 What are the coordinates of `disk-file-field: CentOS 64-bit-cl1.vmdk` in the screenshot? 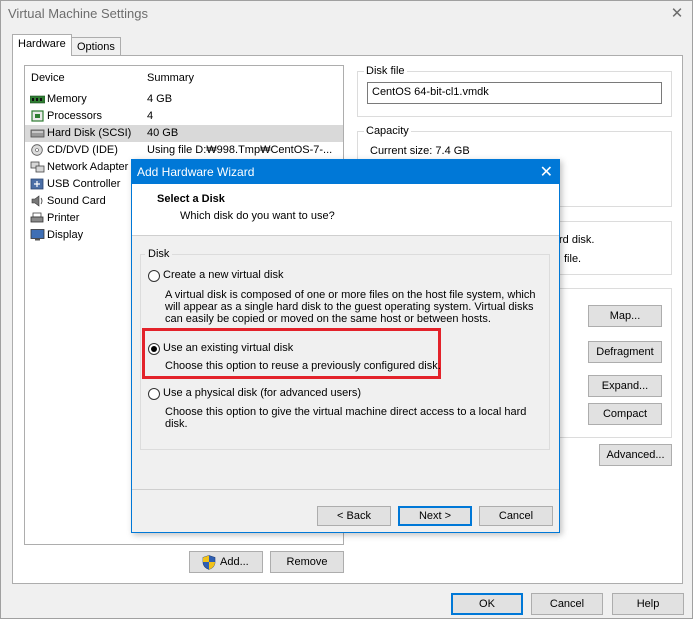 It's located at (514, 93).